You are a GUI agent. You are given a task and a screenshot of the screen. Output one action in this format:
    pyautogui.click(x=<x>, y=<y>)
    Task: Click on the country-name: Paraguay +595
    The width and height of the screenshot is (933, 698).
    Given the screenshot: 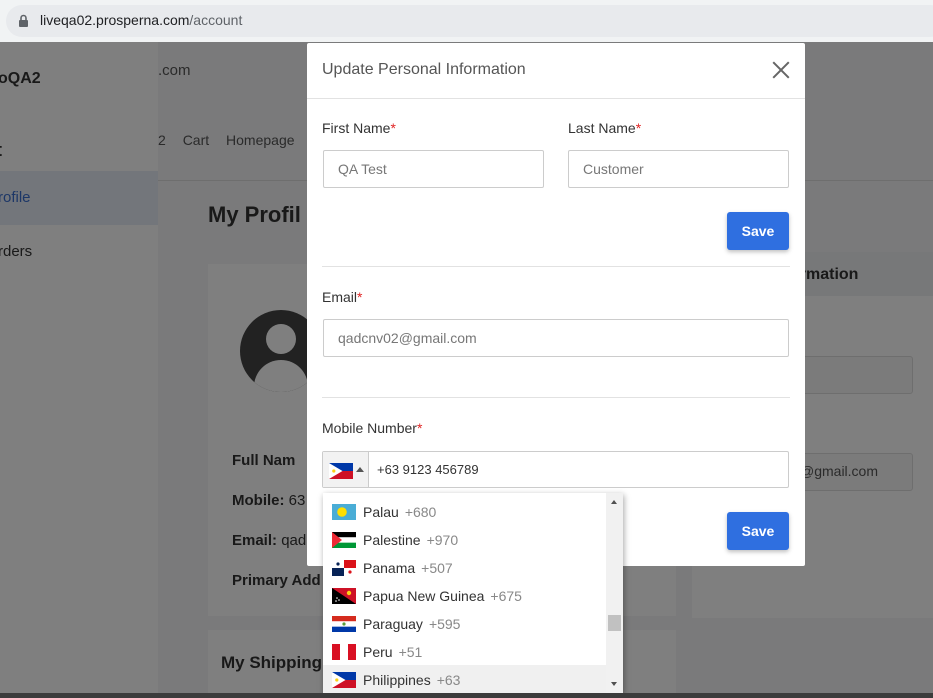 What is the action you would take?
    pyautogui.click(x=411, y=624)
    